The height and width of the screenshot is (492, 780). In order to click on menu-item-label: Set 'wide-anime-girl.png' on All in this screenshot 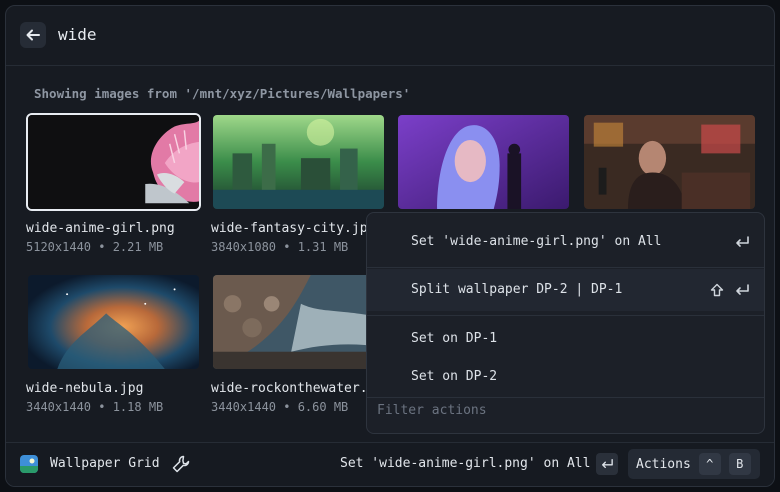, I will do `click(536, 241)`.